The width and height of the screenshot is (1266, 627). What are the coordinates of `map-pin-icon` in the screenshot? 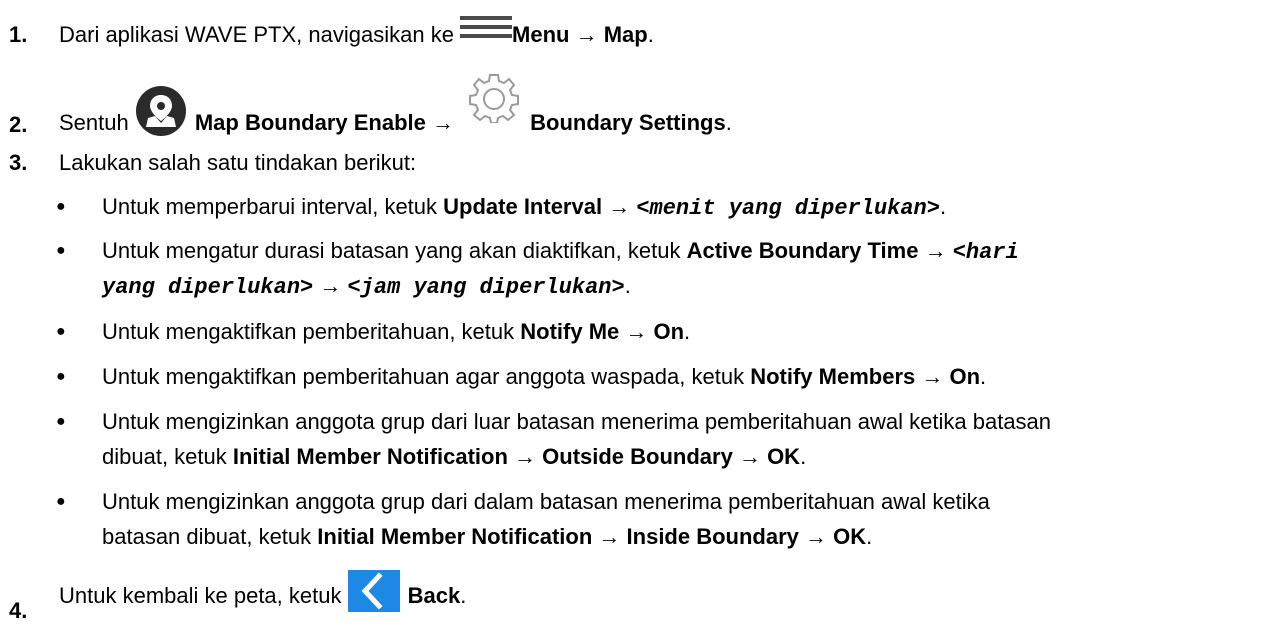 It's located at (161, 111).